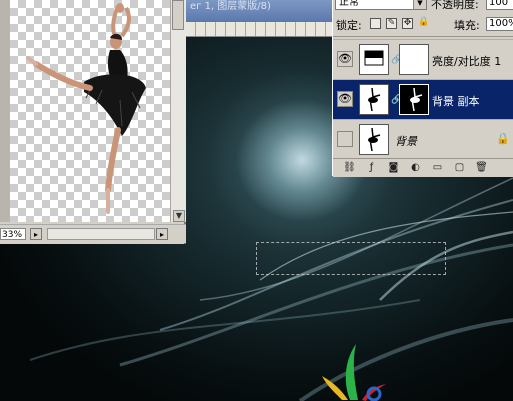  I want to click on layer-name: 背景, so click(406, 141).